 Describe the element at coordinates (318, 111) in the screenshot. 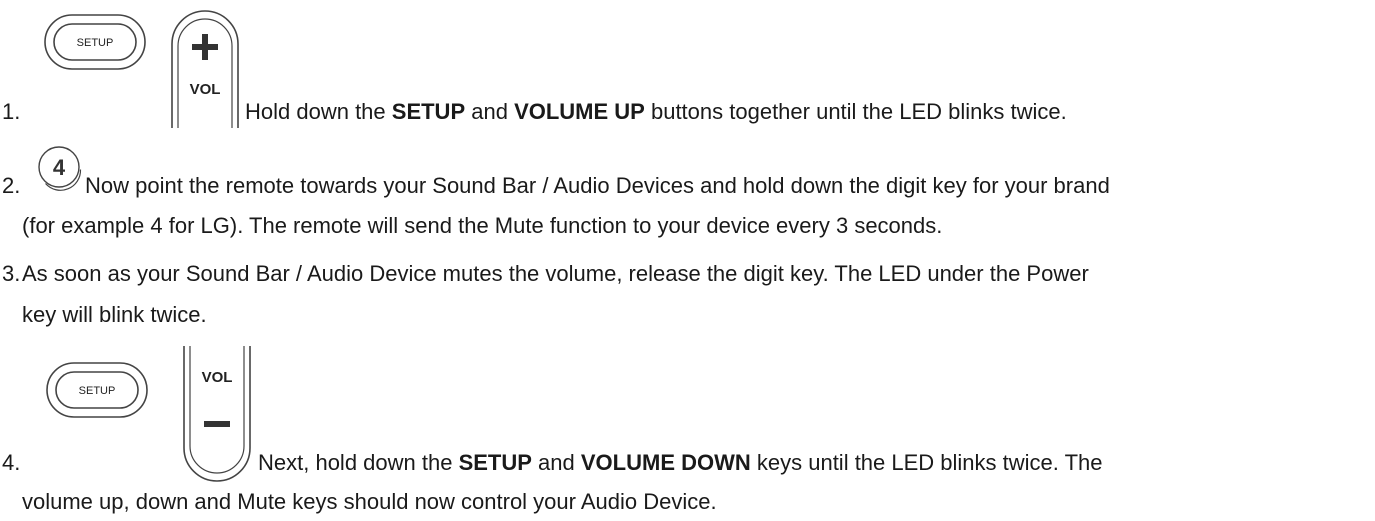

I see `step-1-pre: Hold down the` at that location.